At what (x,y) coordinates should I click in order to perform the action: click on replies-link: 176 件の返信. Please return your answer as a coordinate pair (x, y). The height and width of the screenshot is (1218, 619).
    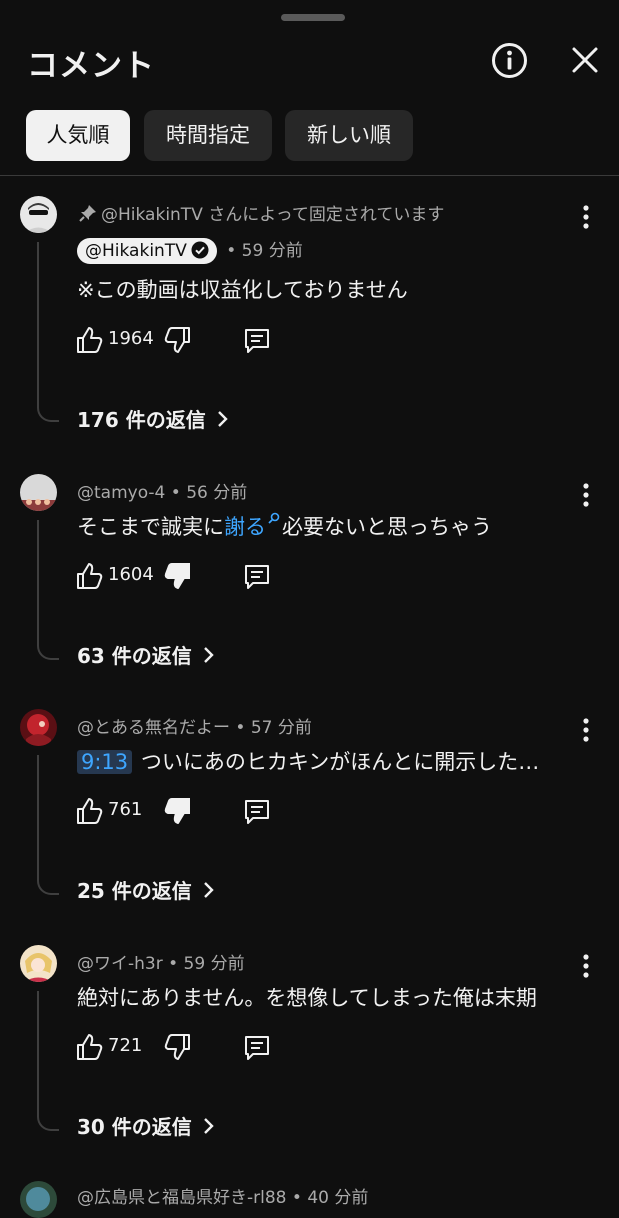
    Looking at the image, I should click on (153, 418).